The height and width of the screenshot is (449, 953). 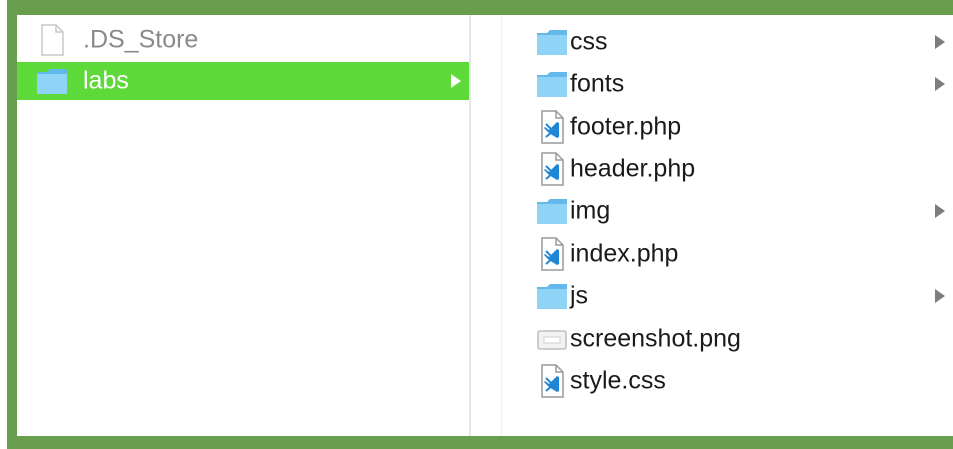 I want to click on file-label: header.php, so click(x=633, y=168).